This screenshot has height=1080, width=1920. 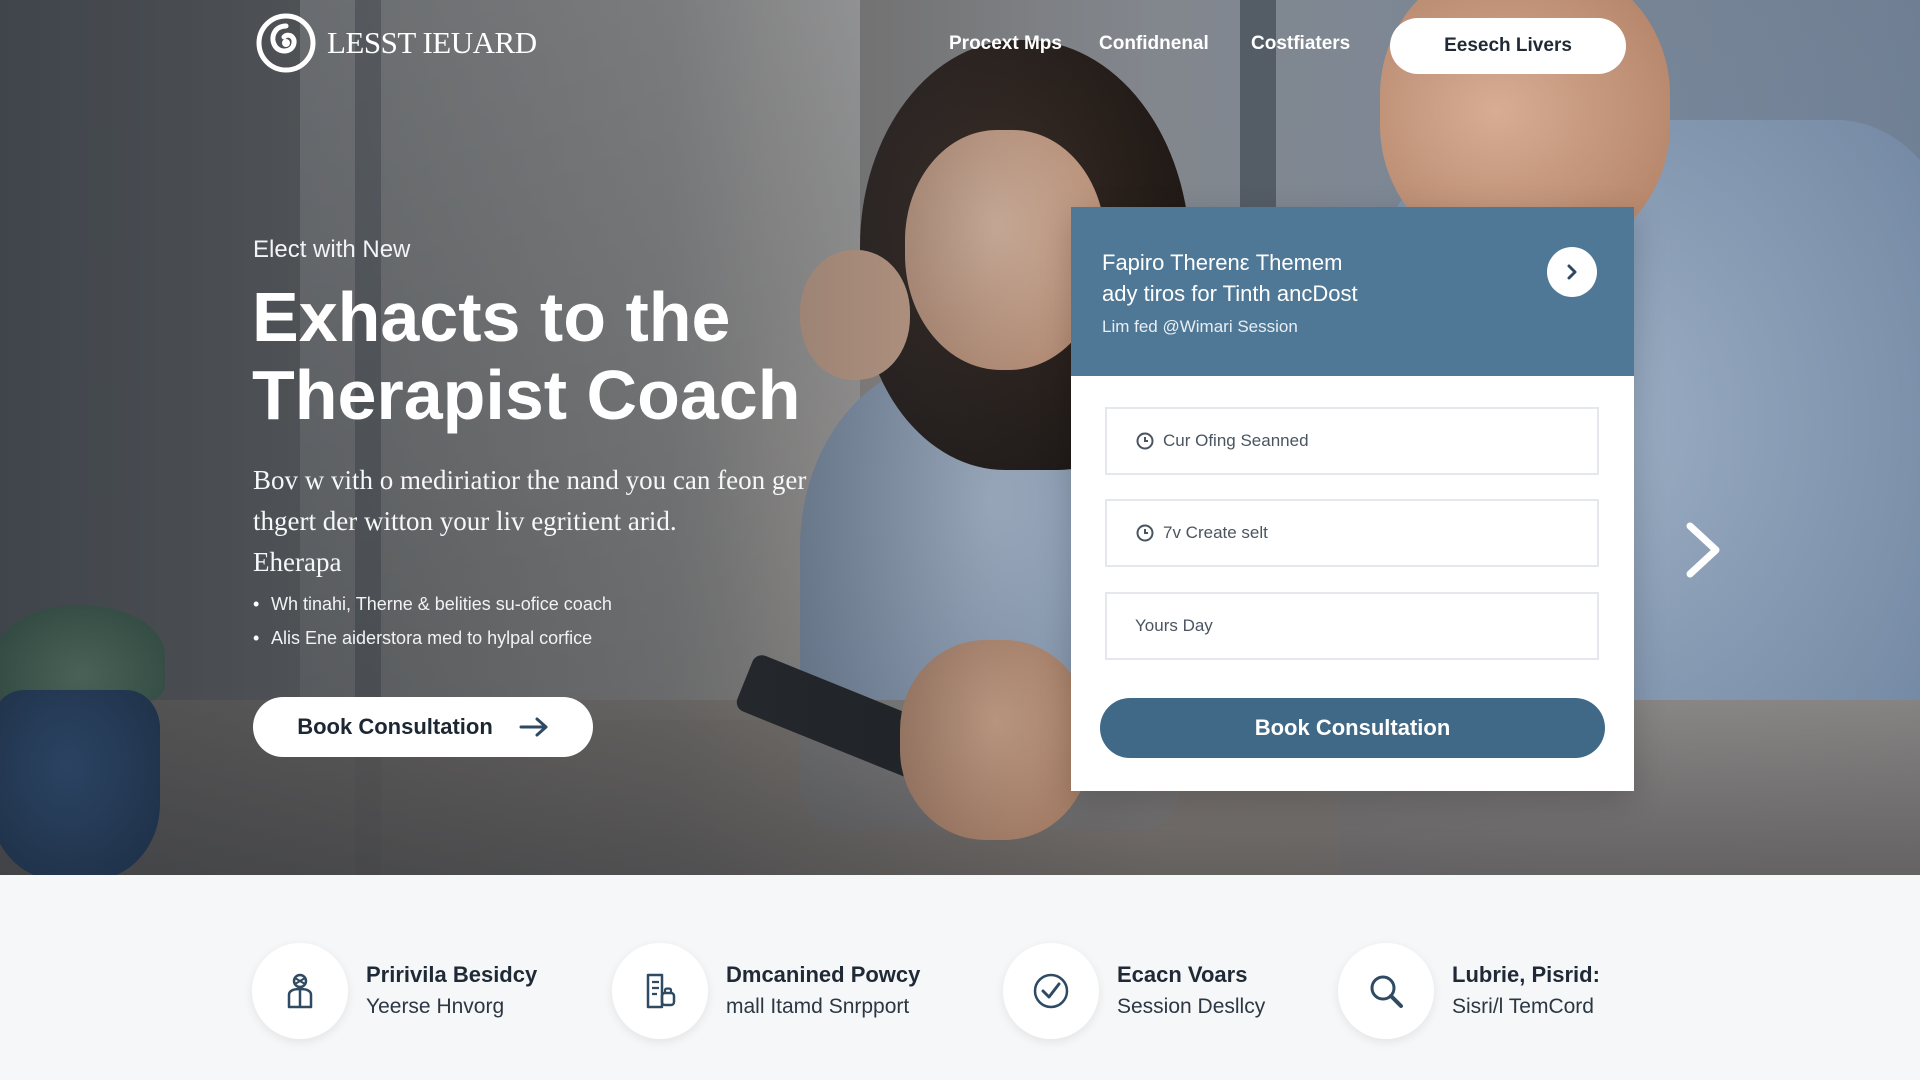 What do you see at coordinates (1508, 46) in the screenshot?
I see `nav-cta-button: Eesech Livers` at bounding box center [1508, 46].